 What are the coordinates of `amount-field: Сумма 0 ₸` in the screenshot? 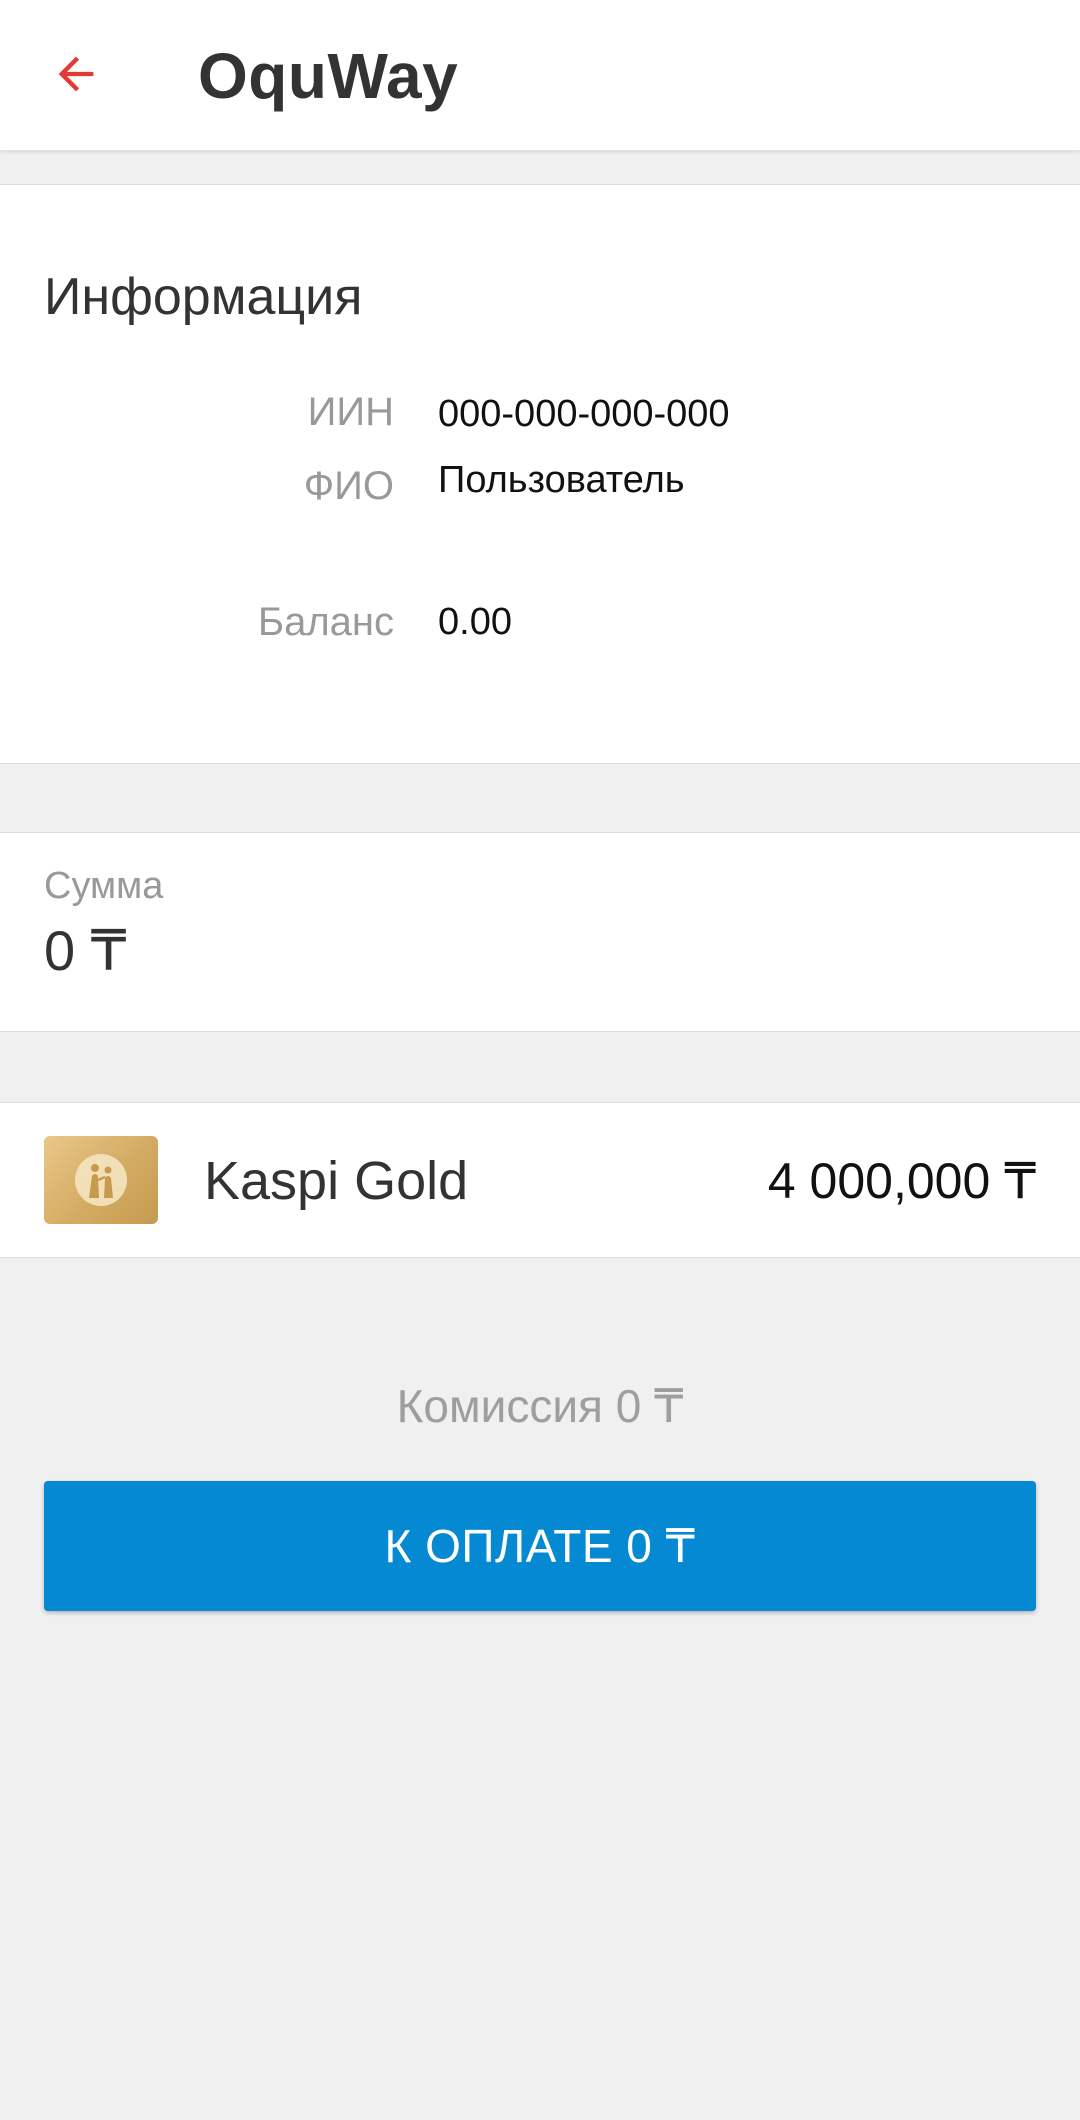 It's located at (540, 932).